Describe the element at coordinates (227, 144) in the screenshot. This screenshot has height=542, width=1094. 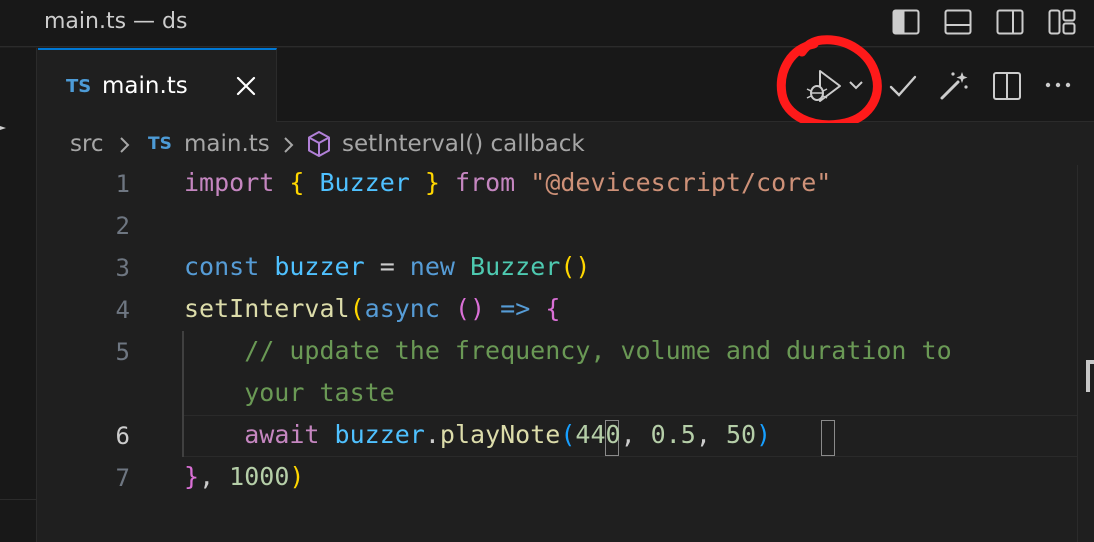
I see `breadcrumb-file: main.ts` at that location.